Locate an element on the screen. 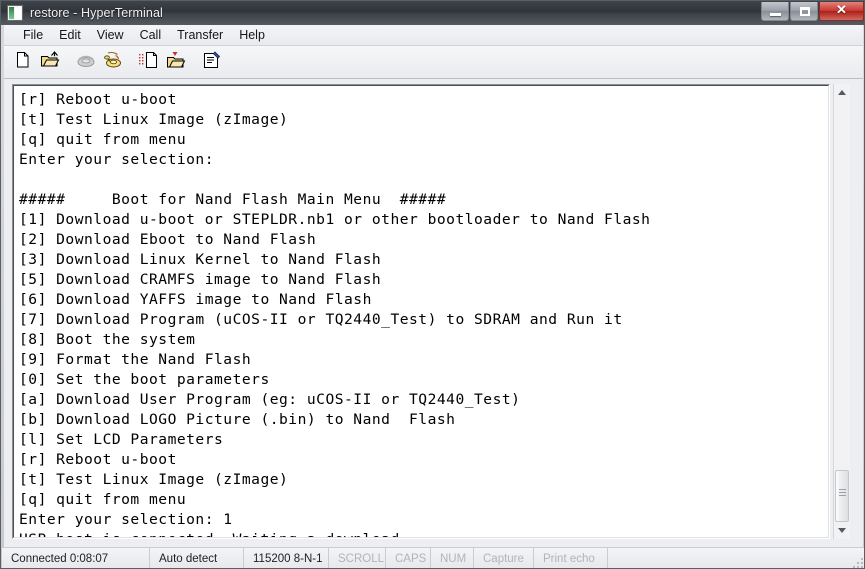  properties-icon is located at coordinates (212, 62).